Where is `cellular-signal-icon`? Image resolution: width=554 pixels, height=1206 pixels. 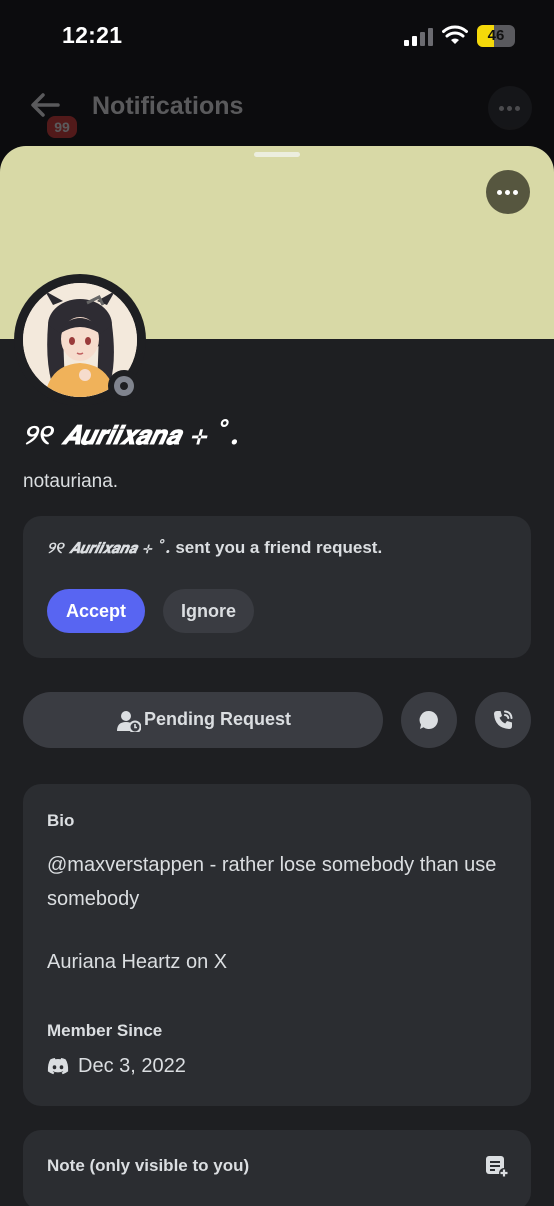
cellular-signal-icon is located at coordinates (418, 37).